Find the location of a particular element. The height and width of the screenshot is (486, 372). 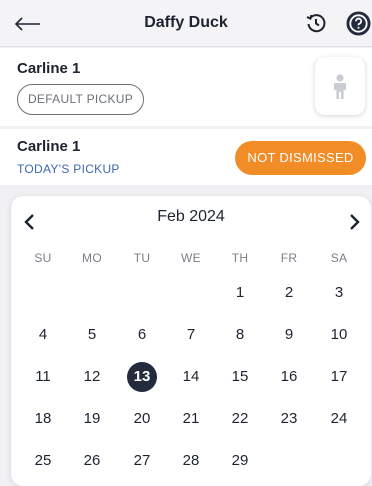

person-button is located at coordinates (340, 86).